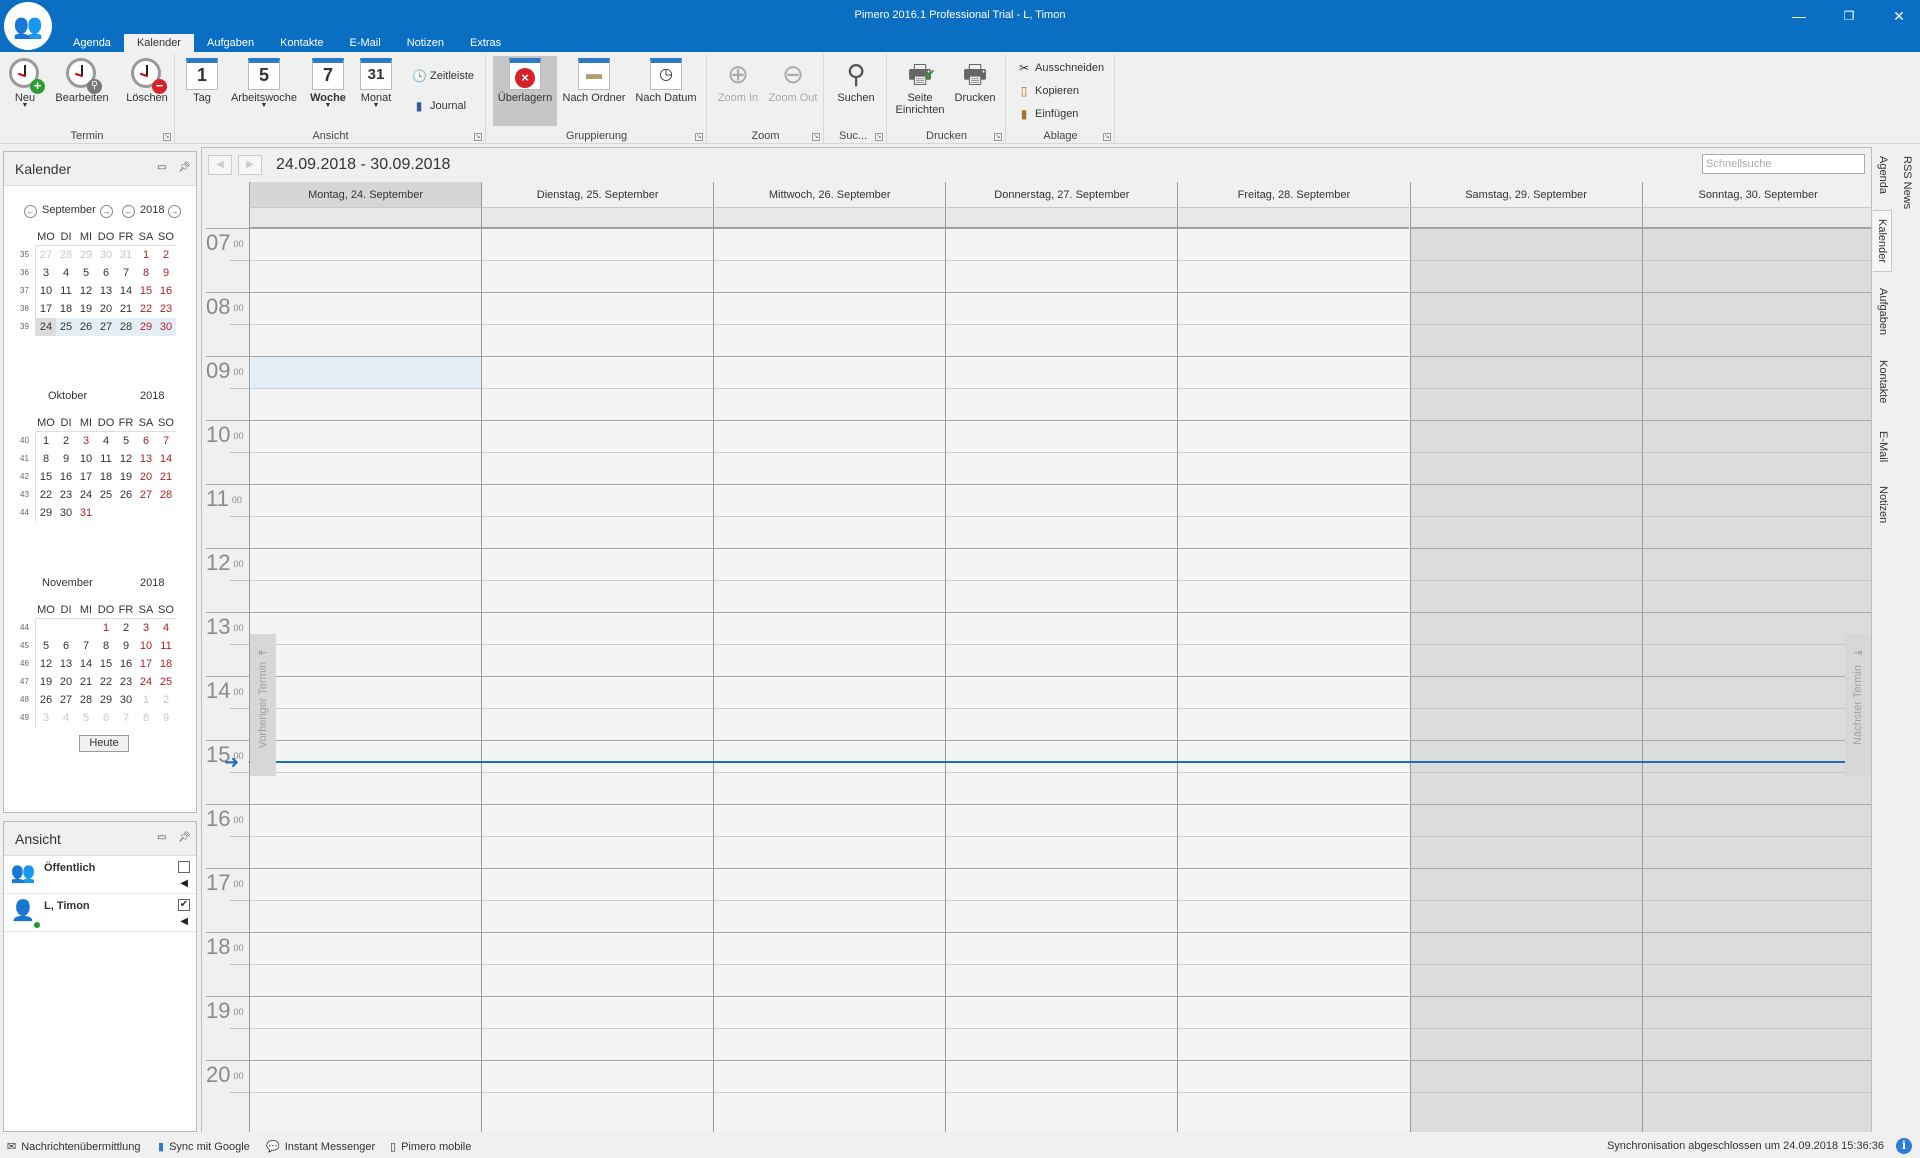 The image size is (1920, 1158). Describe the element at coordinates (25, 273) in the screenshot. I see `week-number: 36` at that location.